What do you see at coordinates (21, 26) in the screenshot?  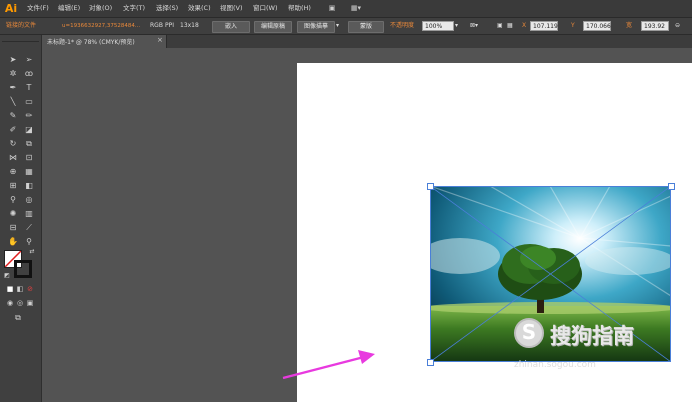 I see `linked-file-label: 链接的文件` at bounding box center [21, 26].